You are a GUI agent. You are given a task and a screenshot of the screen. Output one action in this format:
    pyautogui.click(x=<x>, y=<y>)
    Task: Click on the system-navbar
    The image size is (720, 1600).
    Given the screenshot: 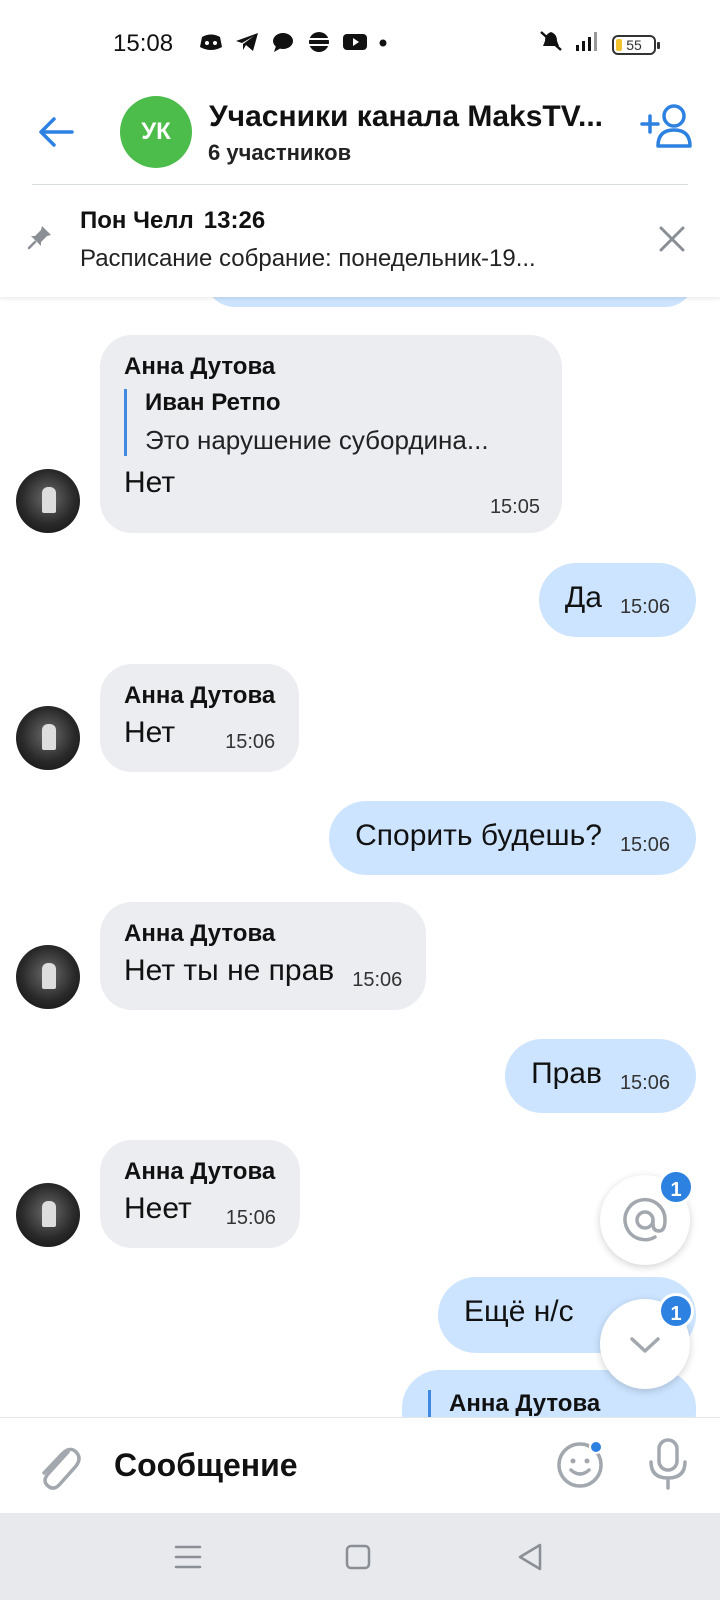 What is the action you would take?
    pyautogui.click(x=360, y=1556)
    